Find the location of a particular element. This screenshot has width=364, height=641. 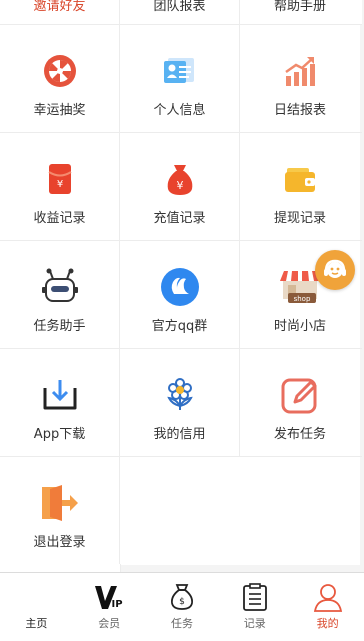

grid-item-my-credit: 我的信用 is located at coordinates (180, 403).